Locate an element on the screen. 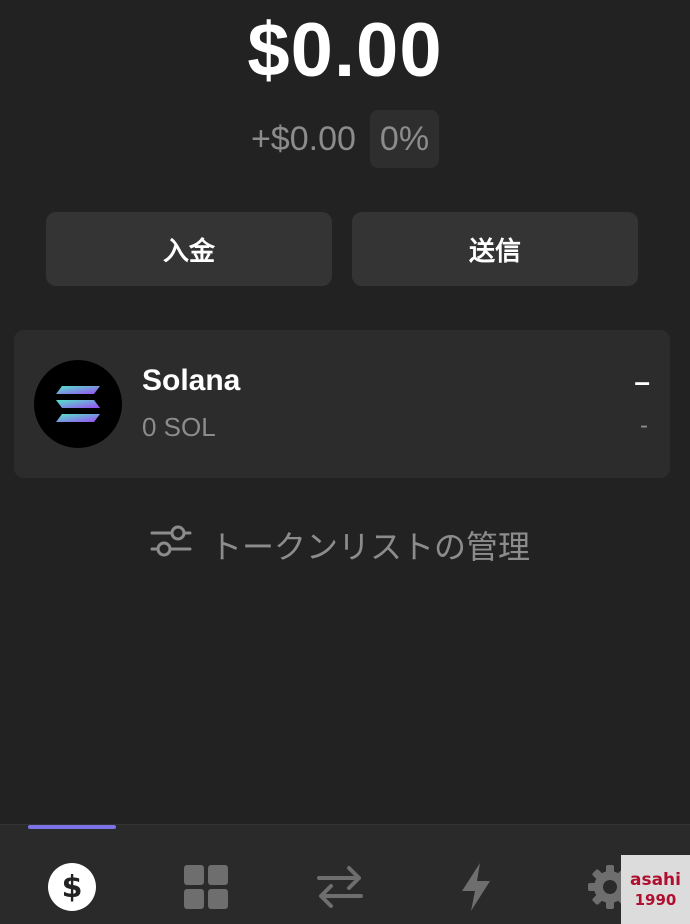 The height and width of the screenshot is (924, 690). grid-icon is located at coordinates (206, 887).